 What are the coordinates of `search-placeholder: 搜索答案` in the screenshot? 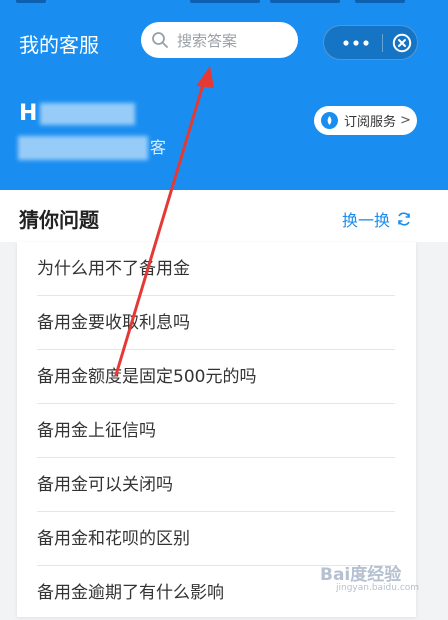 It's located at (207, 40).